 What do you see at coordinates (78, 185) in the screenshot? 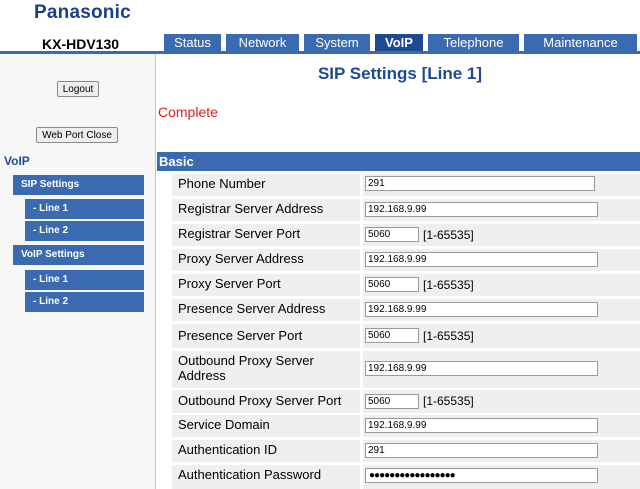
I see `sidebar-item-sip-settings: SIP Settings` at bounding box center [78, 185].